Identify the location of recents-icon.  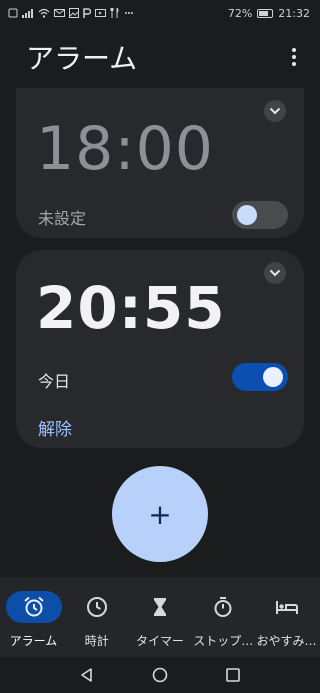
(233, 675).